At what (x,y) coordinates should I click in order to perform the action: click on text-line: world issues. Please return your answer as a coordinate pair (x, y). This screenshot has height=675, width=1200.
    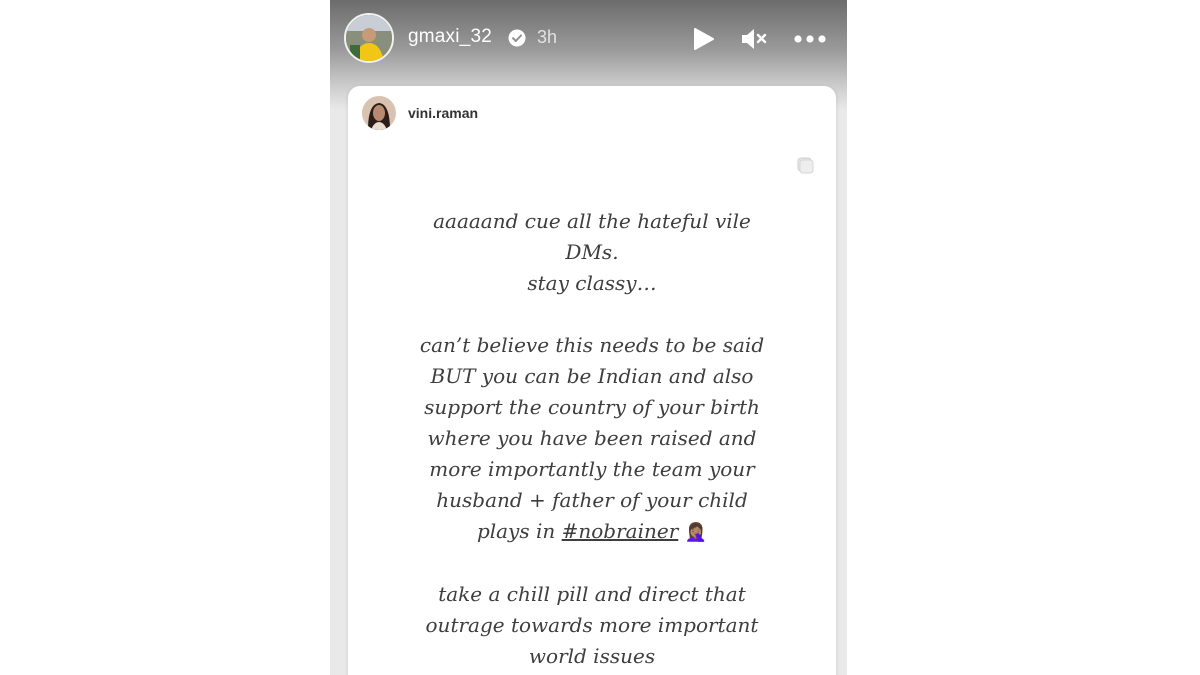
    Looking at the image, I should click on (592, 656).